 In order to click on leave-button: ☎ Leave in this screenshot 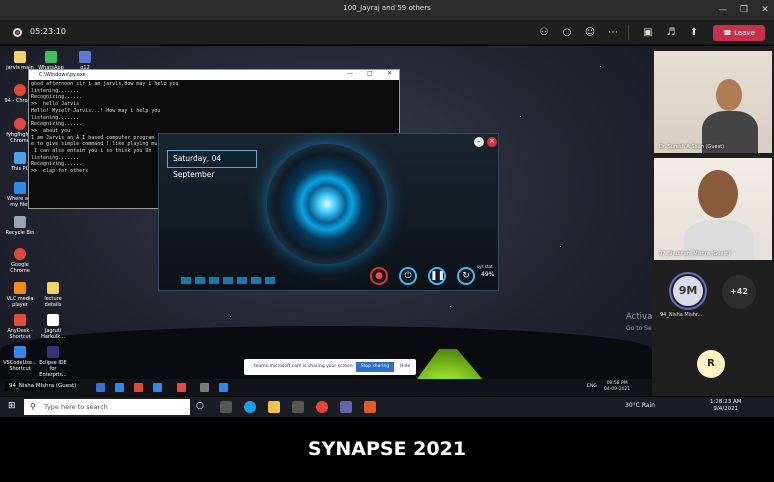, I will do `click(739, 33)`.